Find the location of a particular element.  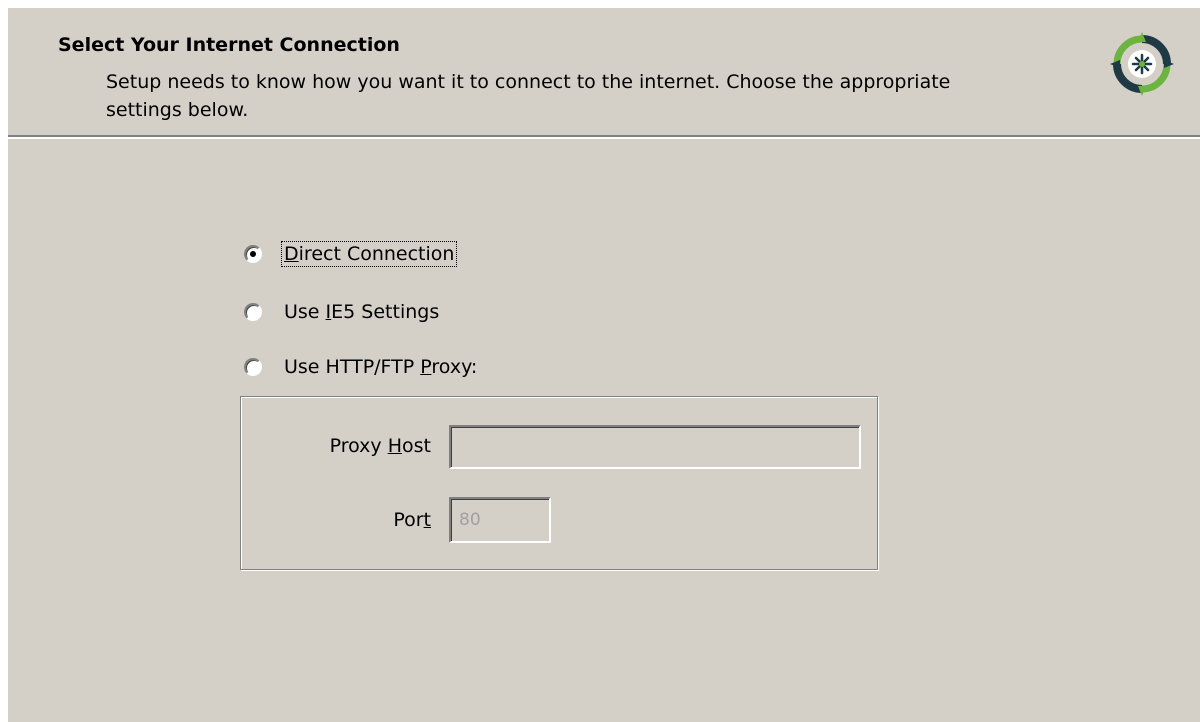

radio-direct-connection: Direct Connection is located at coordinates (351, 254).